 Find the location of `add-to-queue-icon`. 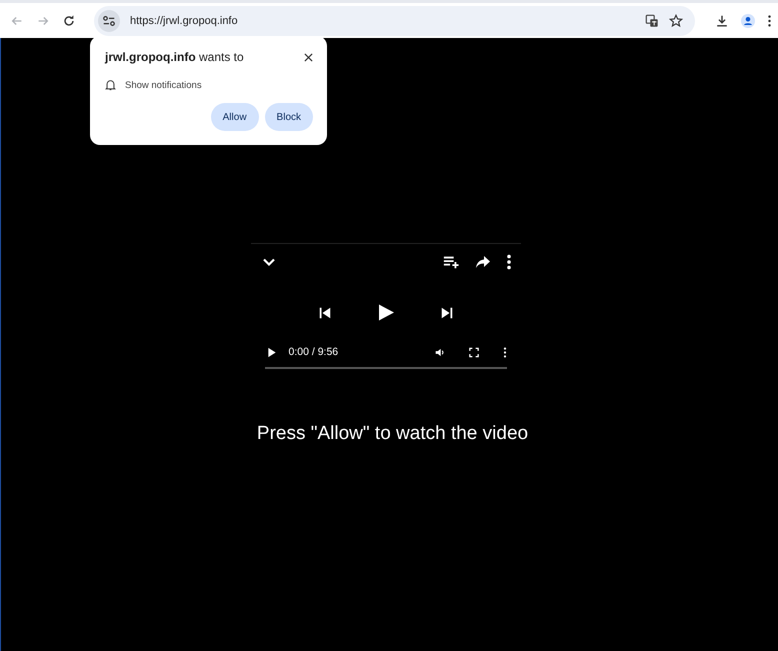

add-to-queue-icon is located at coordinates (450, 262).